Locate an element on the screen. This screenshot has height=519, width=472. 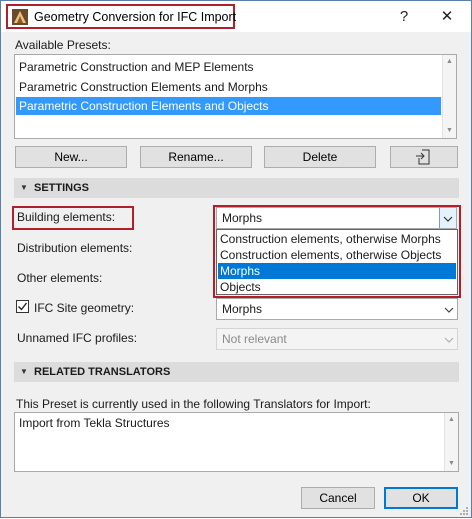
checkmark-icon is located at coordinates (23, 306).